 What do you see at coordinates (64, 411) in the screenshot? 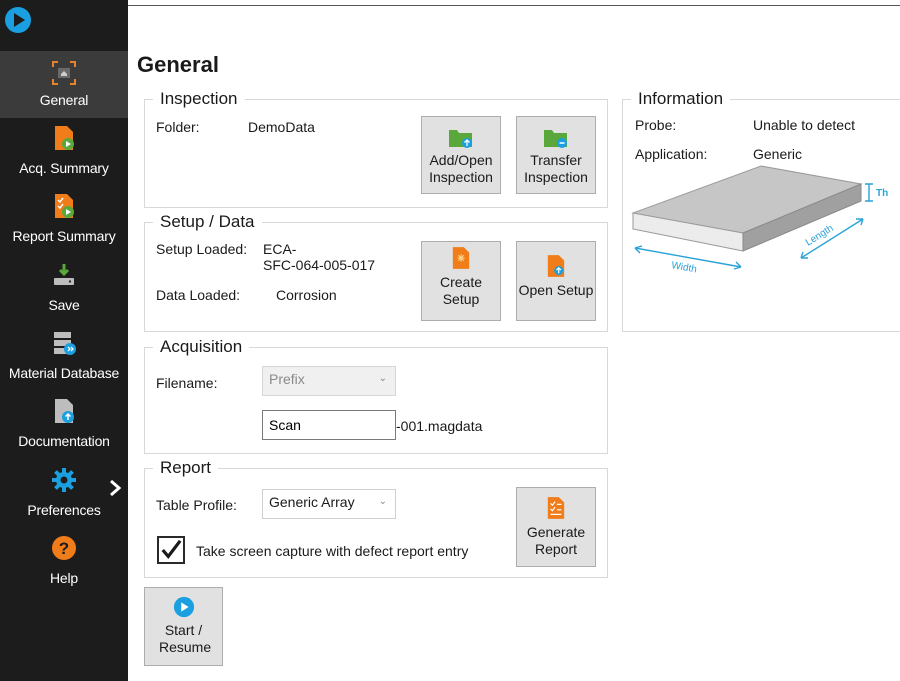
I see `documentation-icon` at bounding box center [64, 411].